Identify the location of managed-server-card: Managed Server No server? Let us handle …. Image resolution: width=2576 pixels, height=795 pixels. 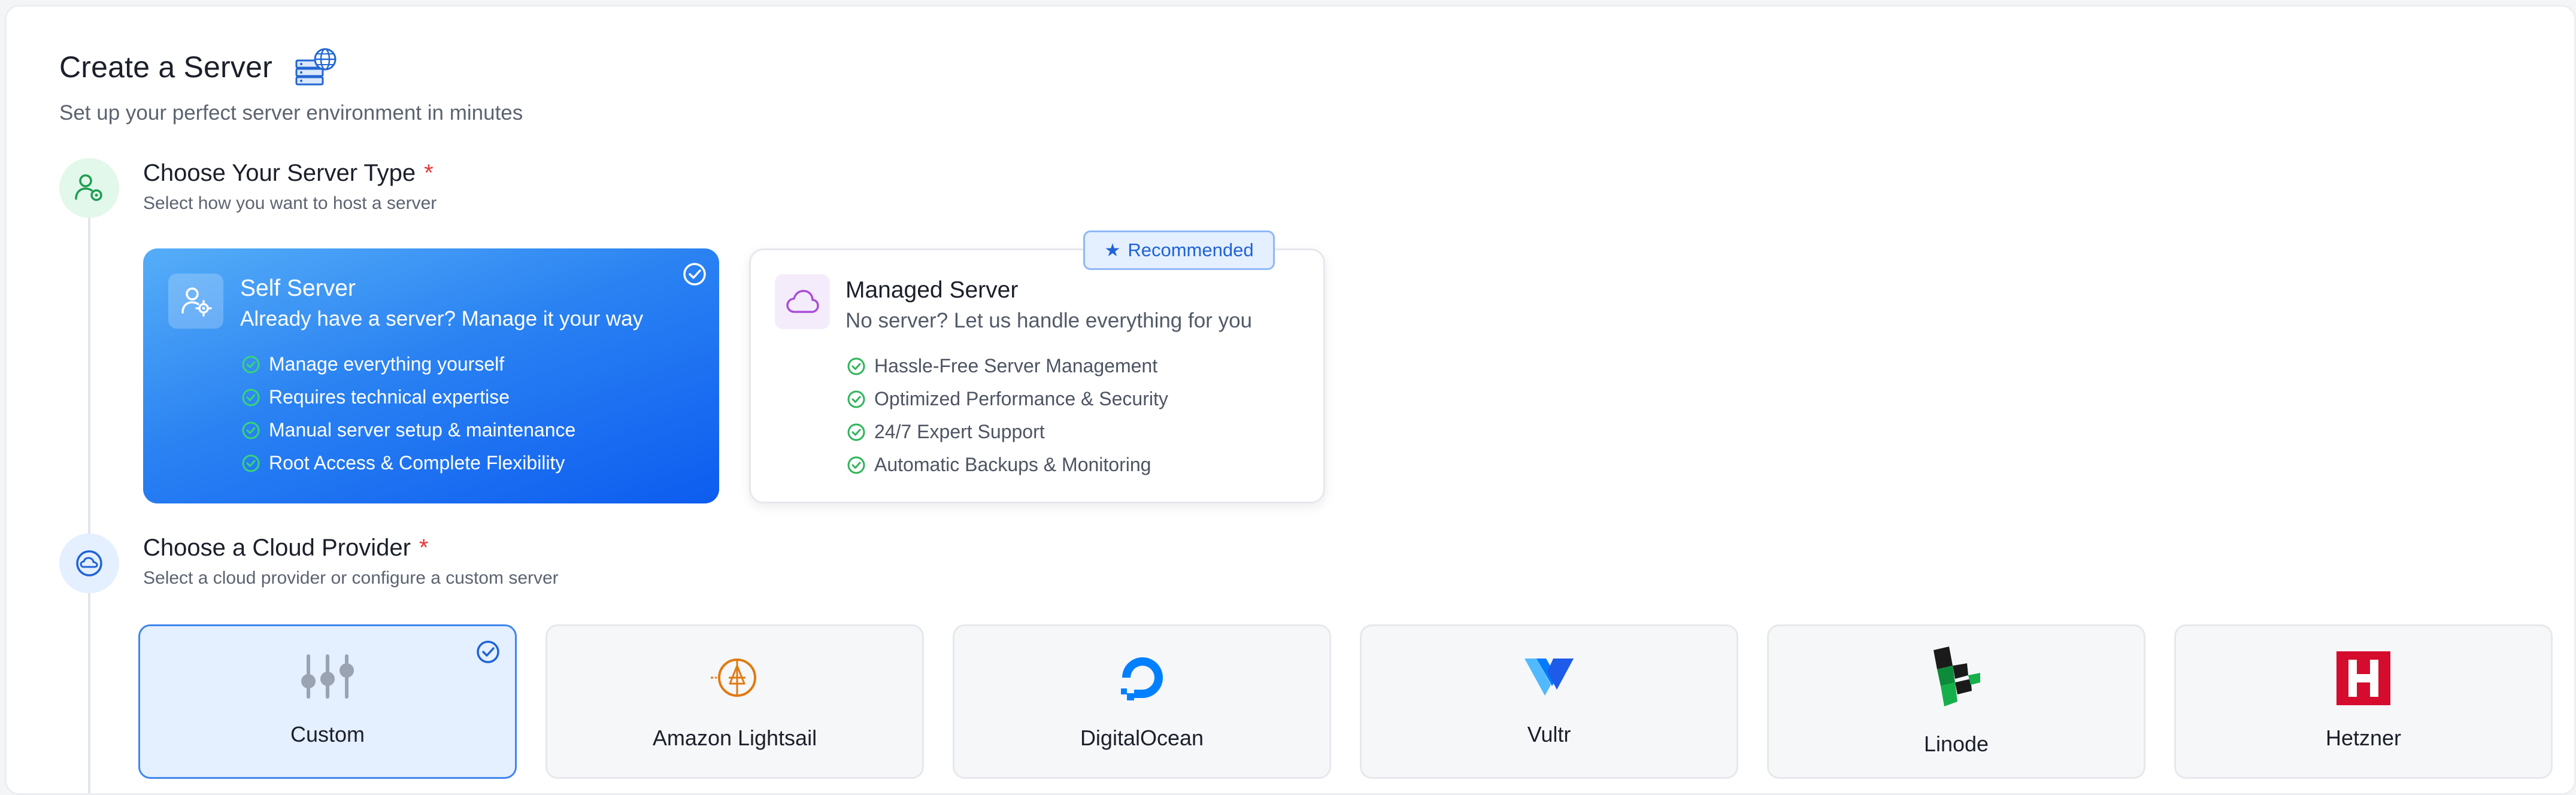
(1037, 375).